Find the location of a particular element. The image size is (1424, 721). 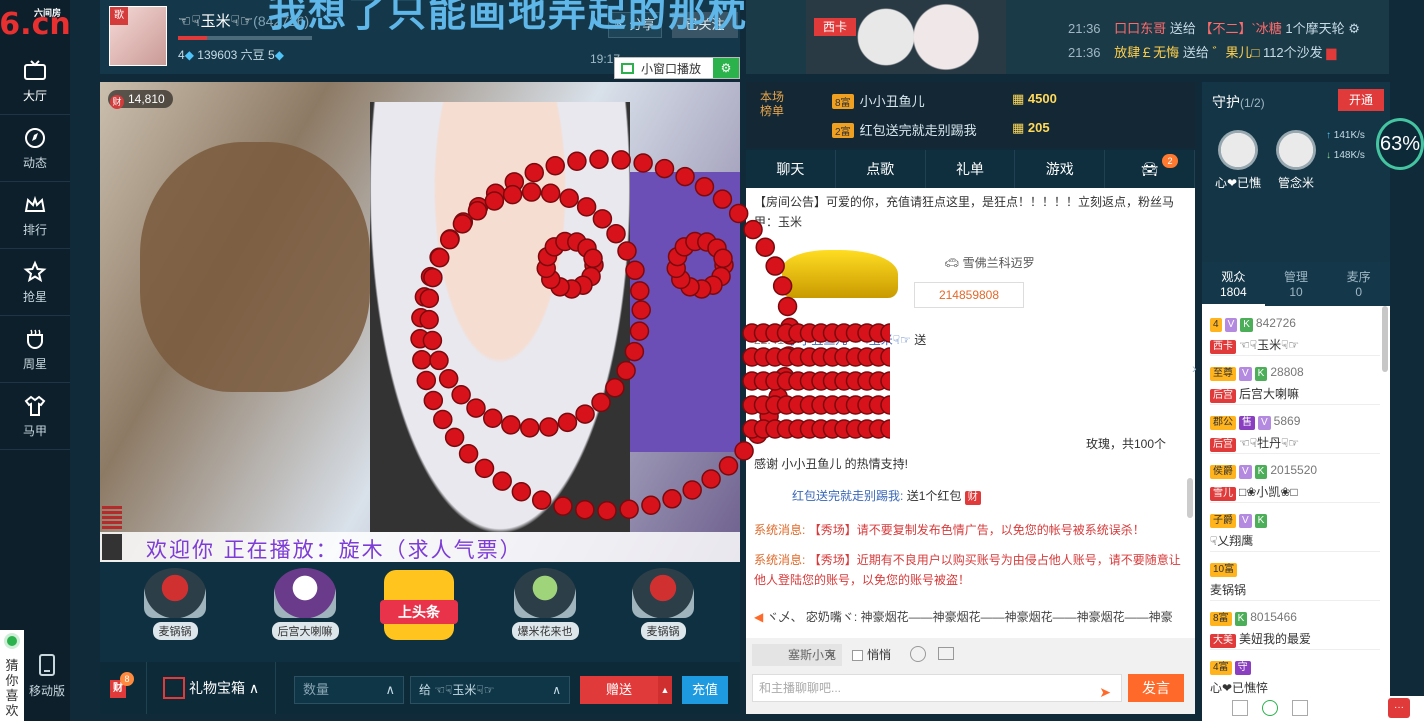

audience-row: 4富守心❤已憔悴 is located at coordinates (1295, 676).